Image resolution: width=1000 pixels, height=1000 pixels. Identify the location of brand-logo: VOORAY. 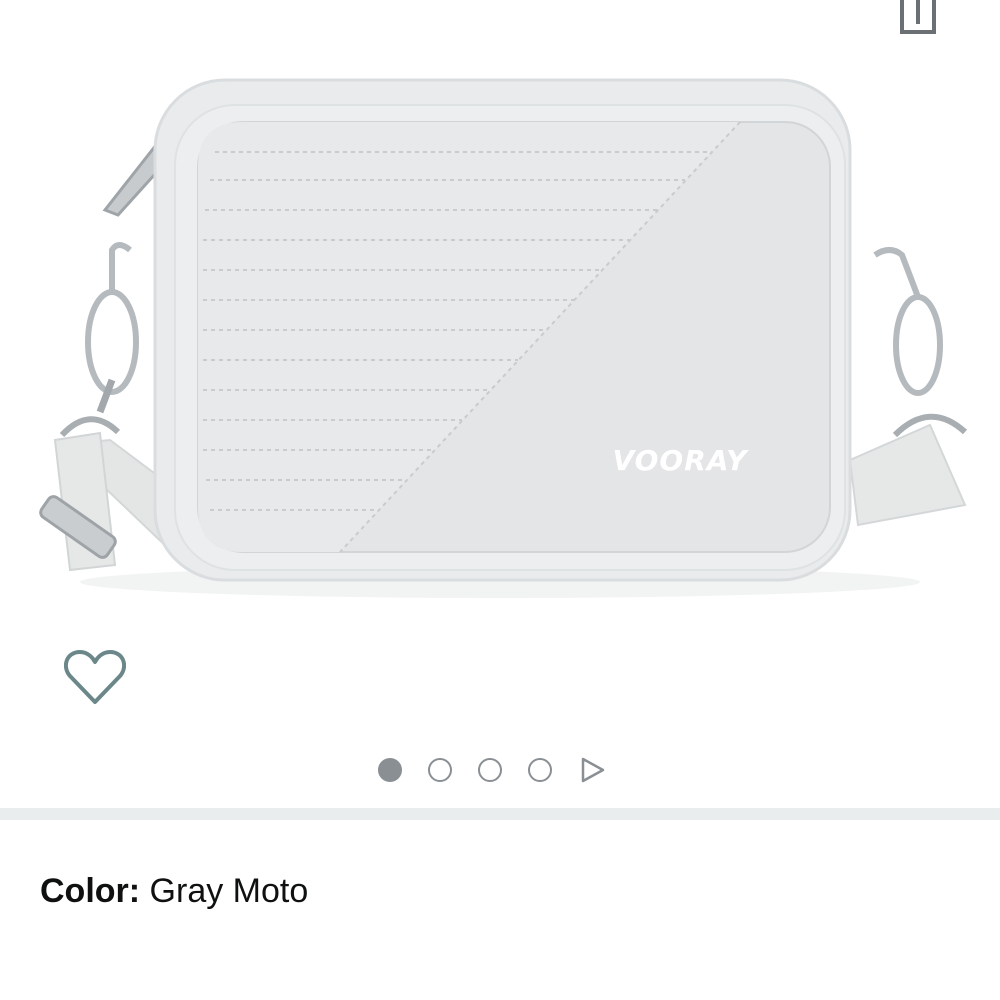
(680, 460).